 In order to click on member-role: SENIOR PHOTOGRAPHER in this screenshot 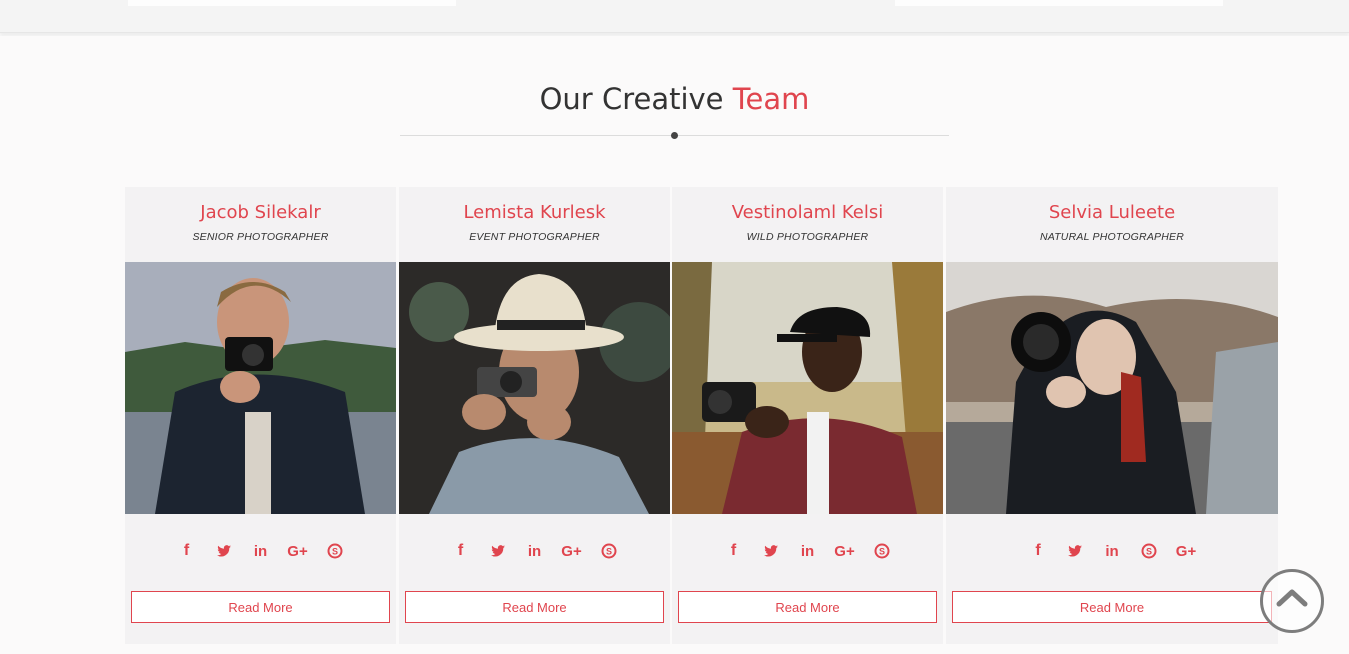, I will do `click(260, 237)`.